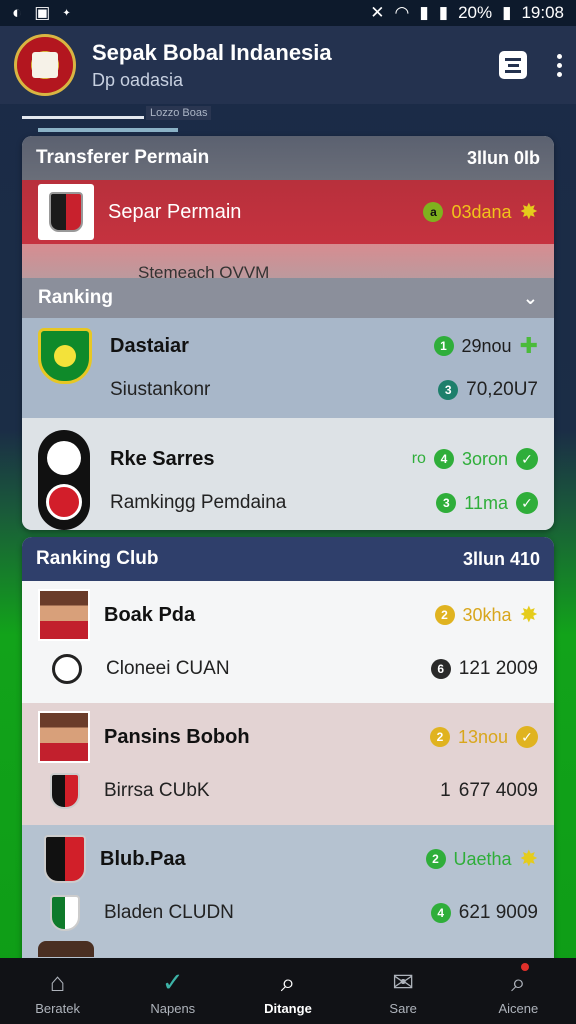  I want to click on club-status: 29nou, so click(486, 345).